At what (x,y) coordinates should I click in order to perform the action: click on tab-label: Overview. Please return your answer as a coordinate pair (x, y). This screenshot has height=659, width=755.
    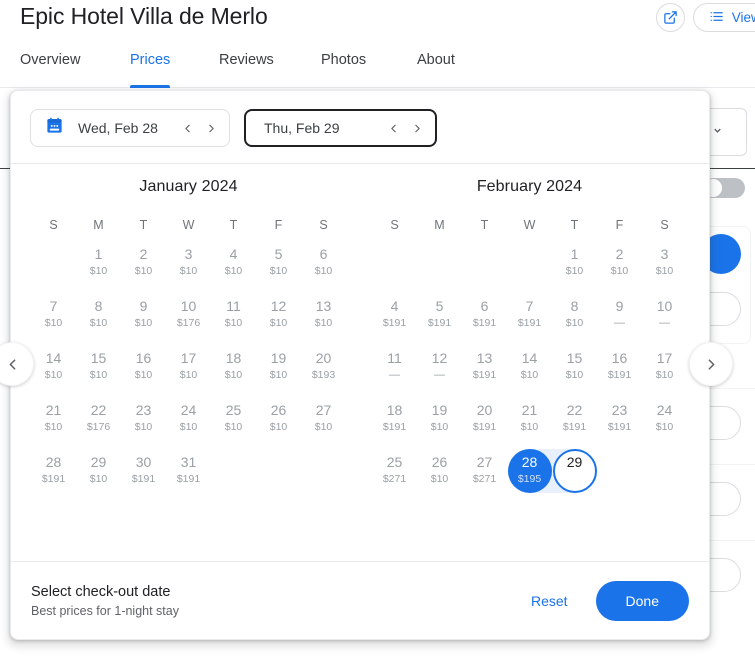
    Looking at the image, I should click on (50, 60).